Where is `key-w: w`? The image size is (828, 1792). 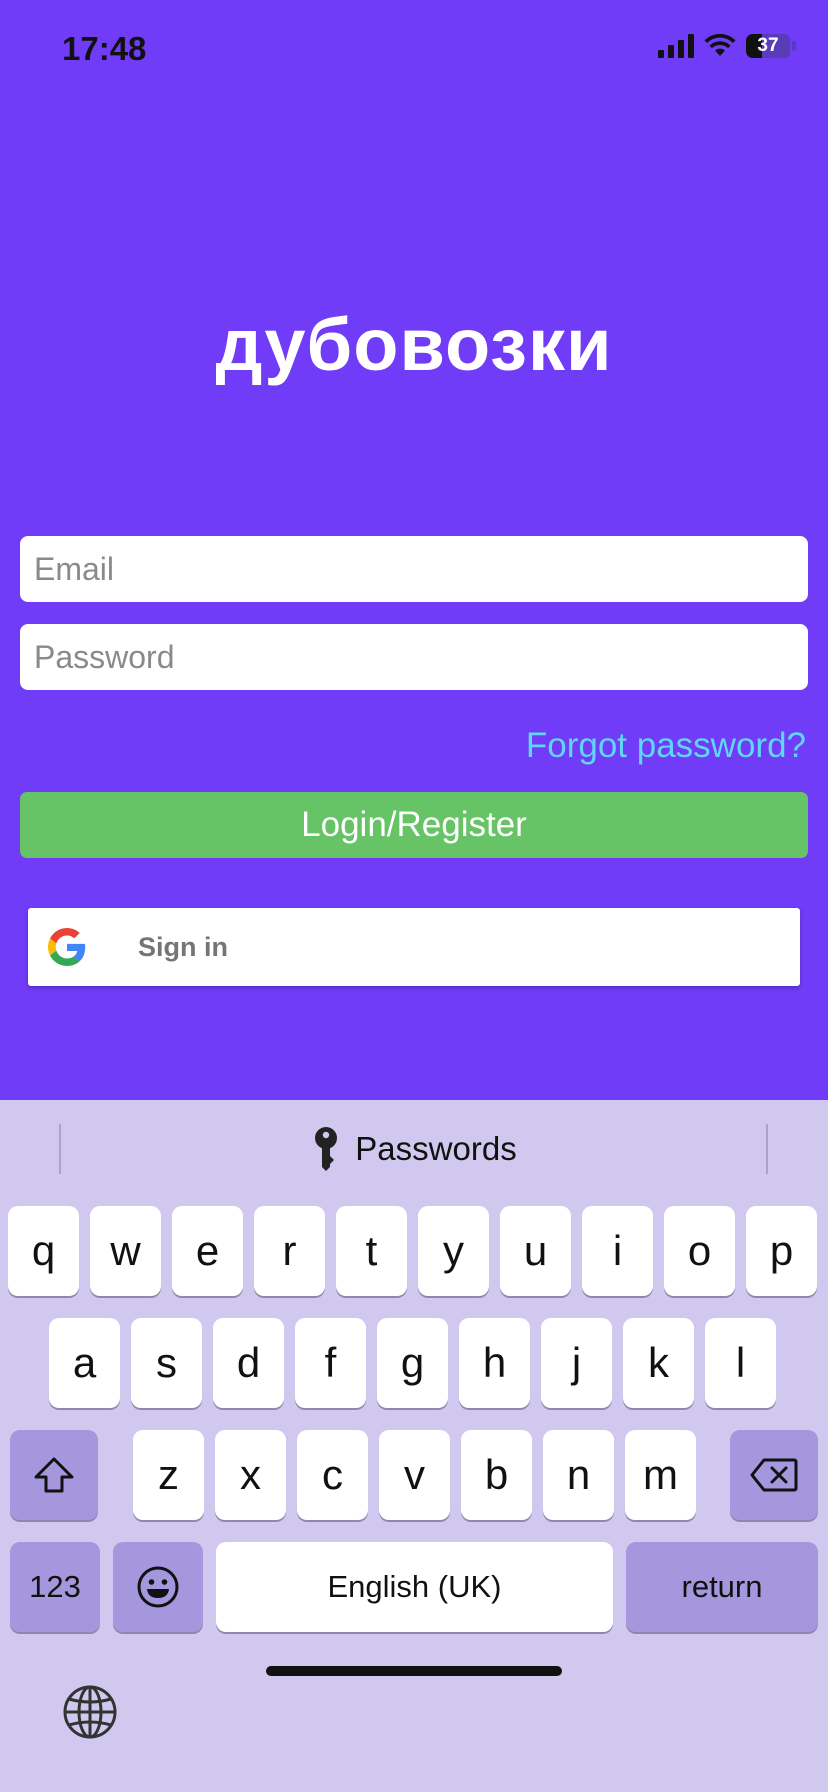
key-w: w is located at coordinates (125, 1251).